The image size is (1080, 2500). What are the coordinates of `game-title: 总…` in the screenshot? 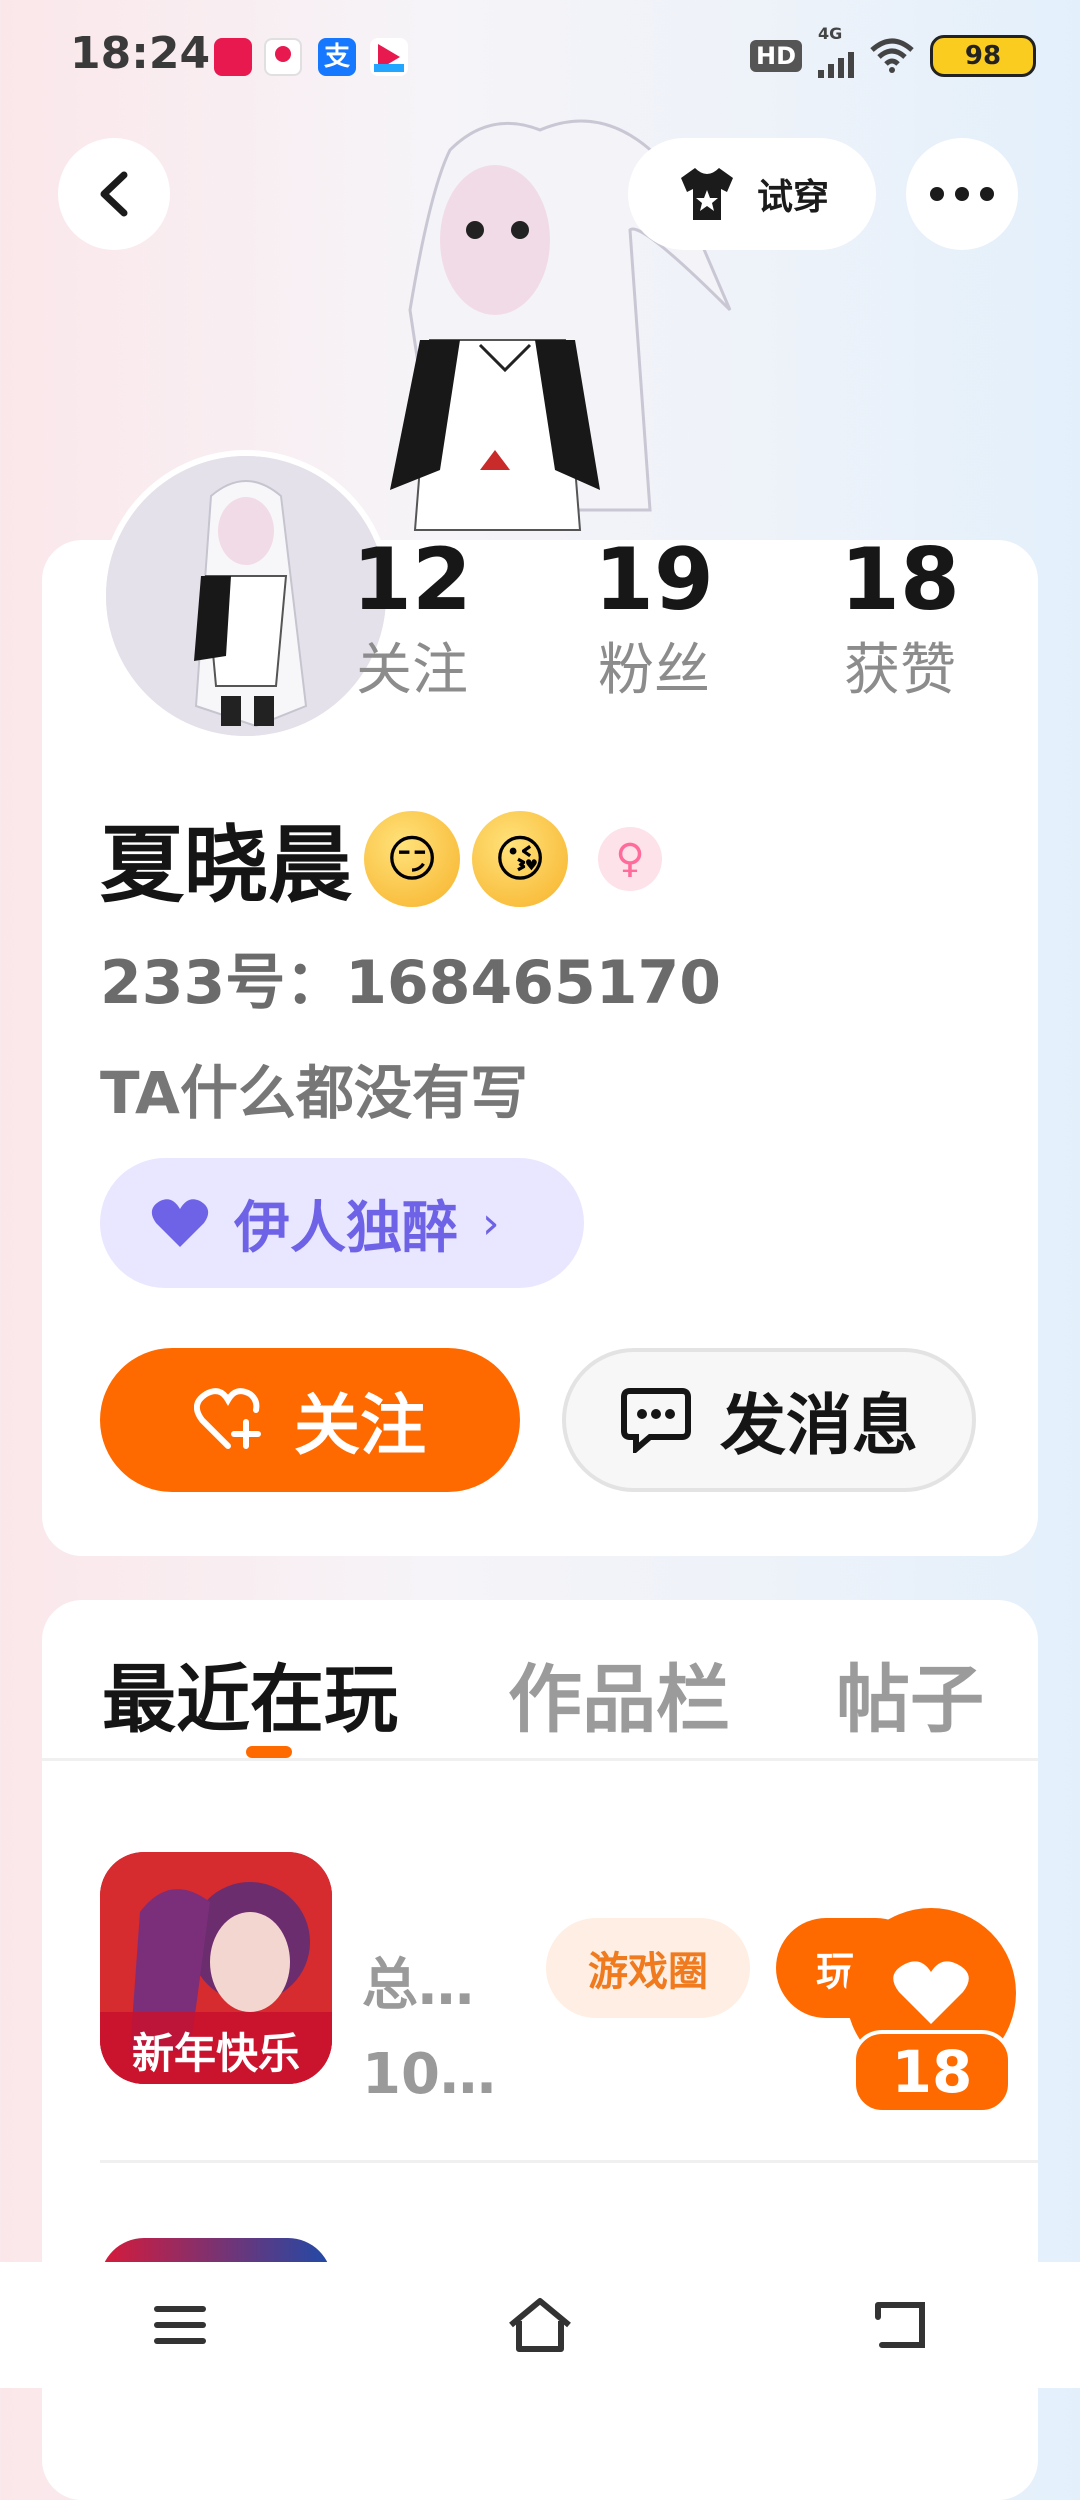 It's located at (418, 1980).